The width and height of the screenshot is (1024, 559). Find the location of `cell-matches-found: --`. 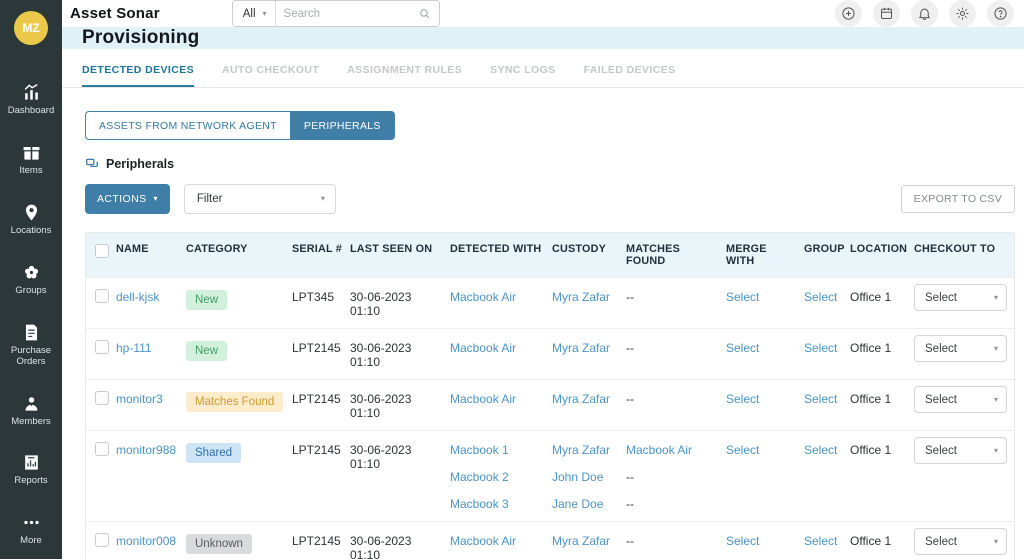

cell-matches-found: -- is located at coordinates (676, 405).